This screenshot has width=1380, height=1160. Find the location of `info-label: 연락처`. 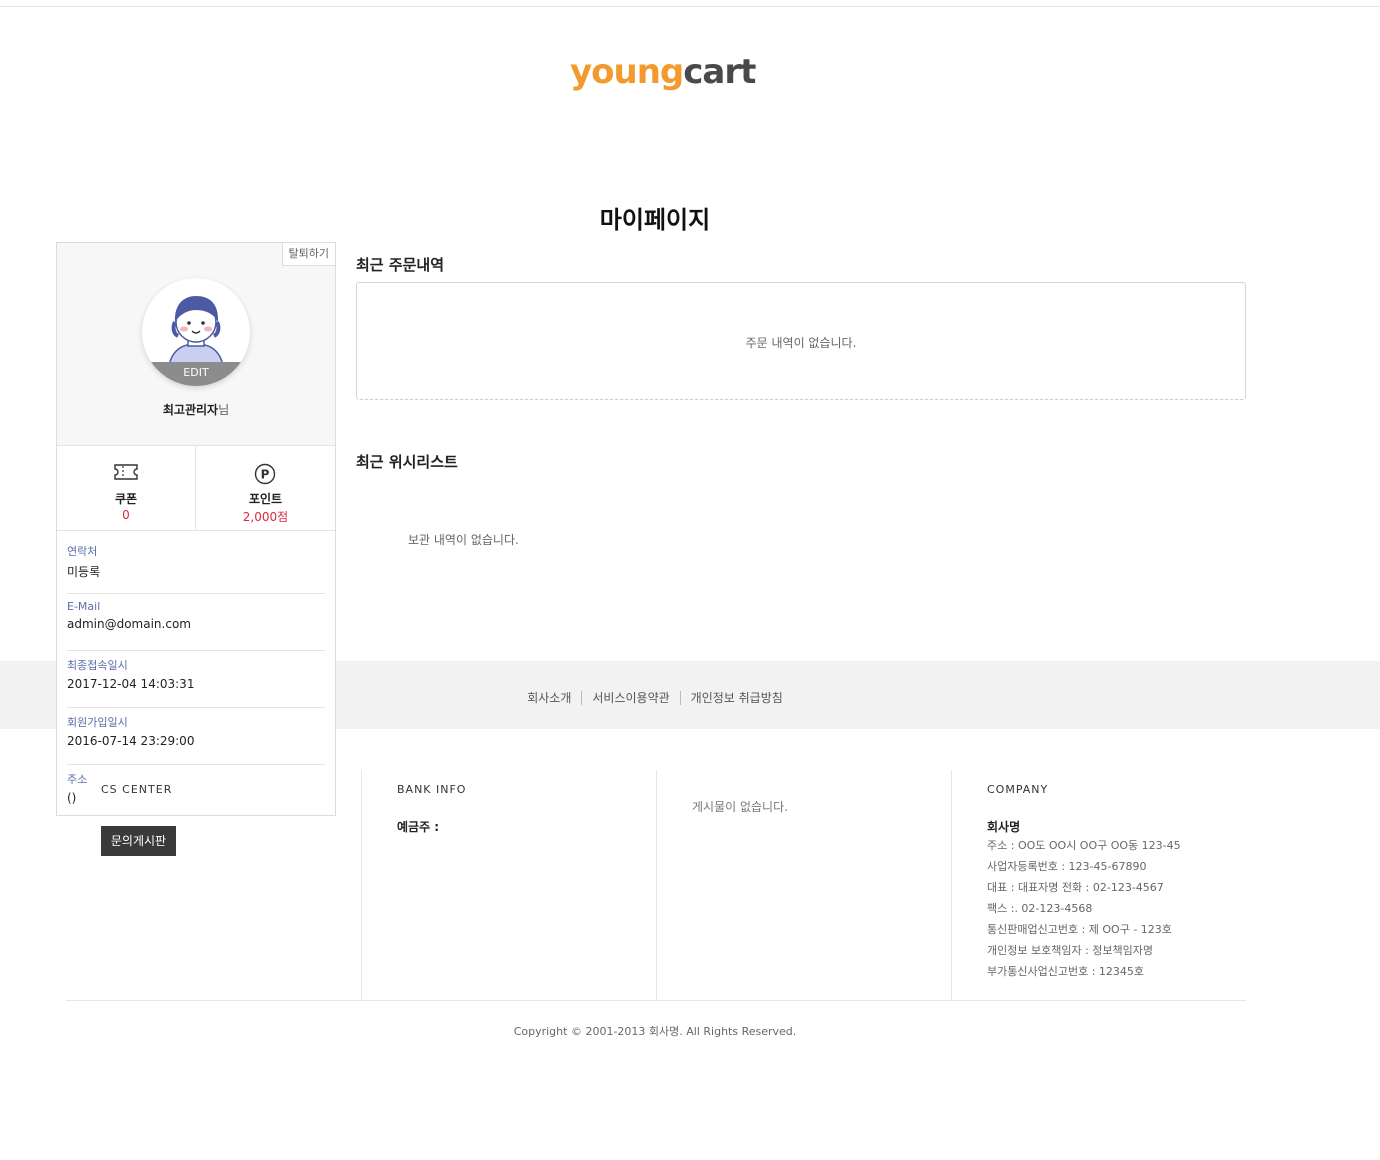

info-label: 연락처 is located at coordinates (82, 551).